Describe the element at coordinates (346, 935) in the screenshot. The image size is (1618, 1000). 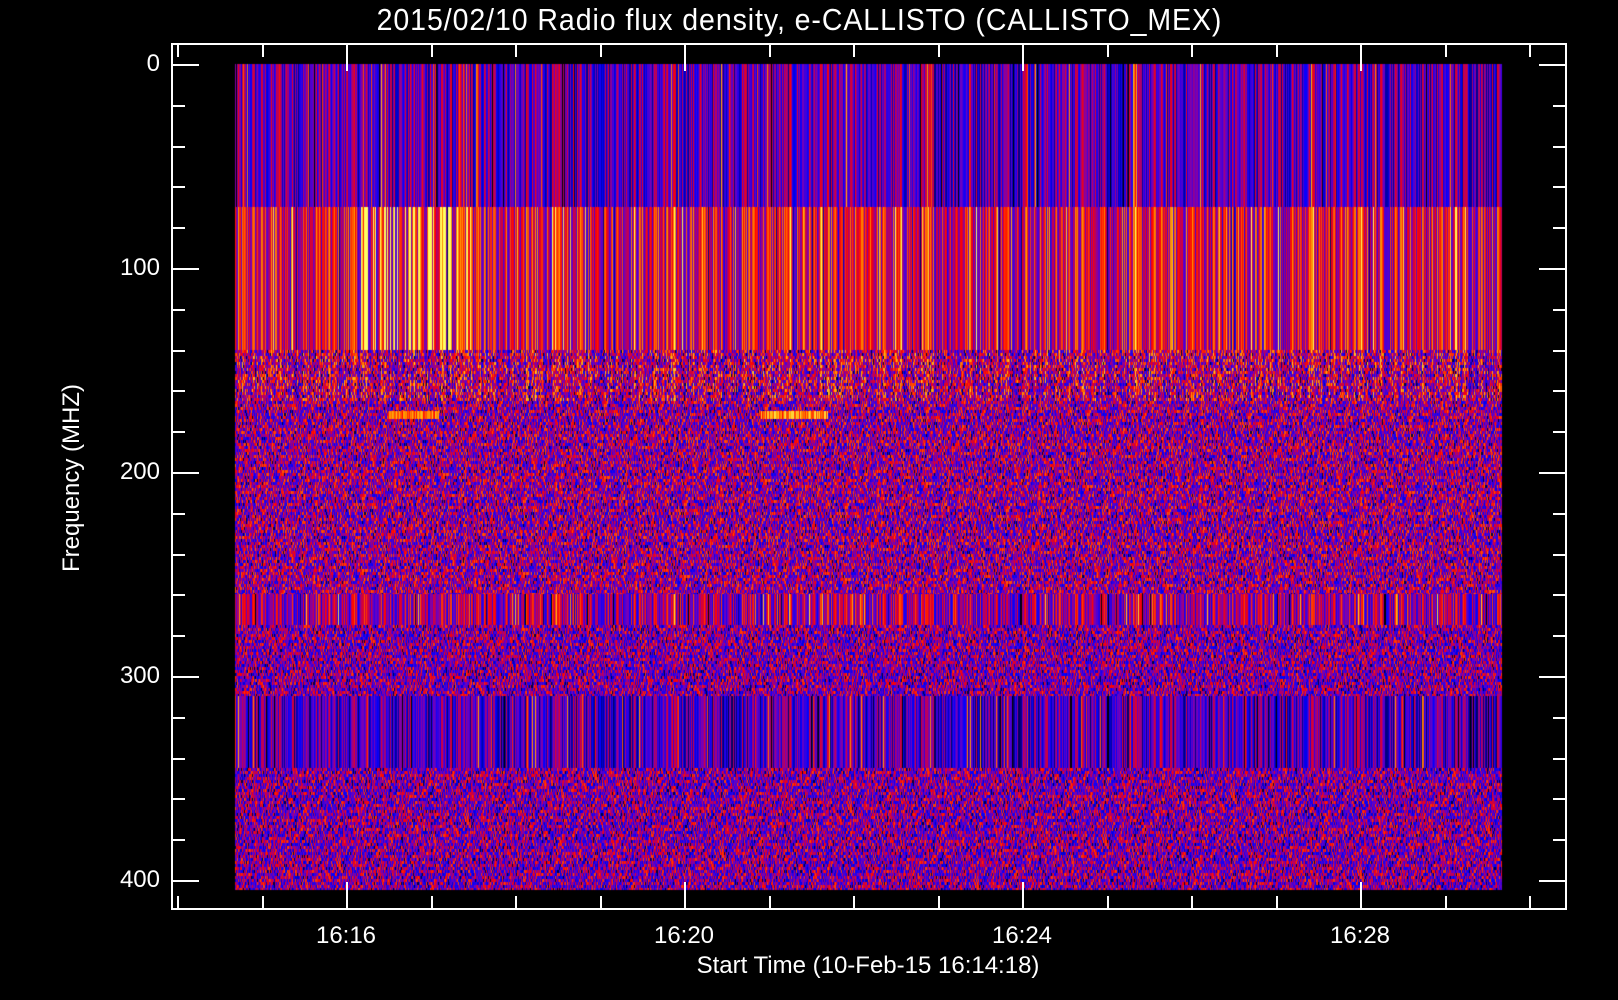
I see `x-tick-label: 16:16` at that location.